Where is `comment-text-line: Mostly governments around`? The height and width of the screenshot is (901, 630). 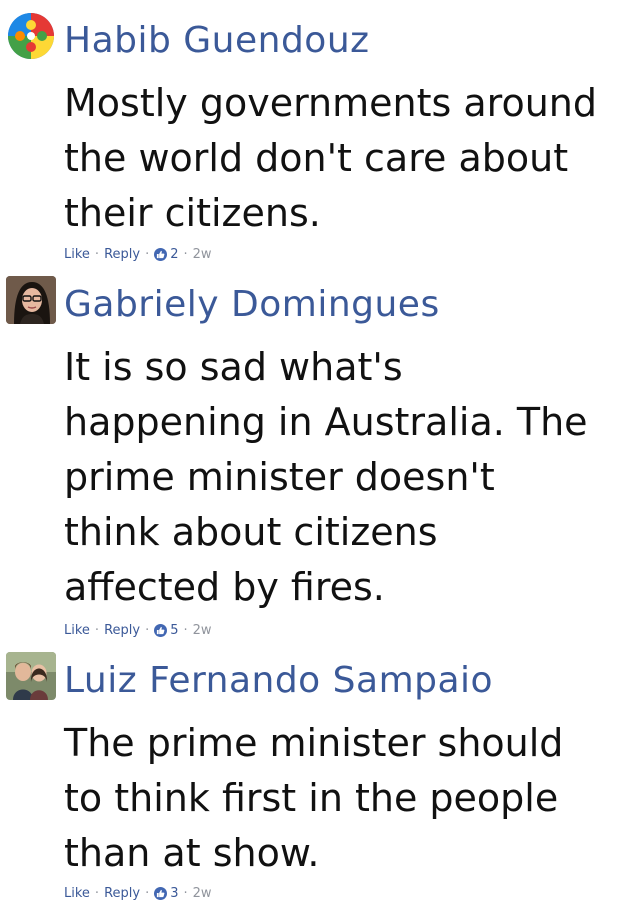 comment-text-line: Mostly governments around is located at coordinates (331, 103).